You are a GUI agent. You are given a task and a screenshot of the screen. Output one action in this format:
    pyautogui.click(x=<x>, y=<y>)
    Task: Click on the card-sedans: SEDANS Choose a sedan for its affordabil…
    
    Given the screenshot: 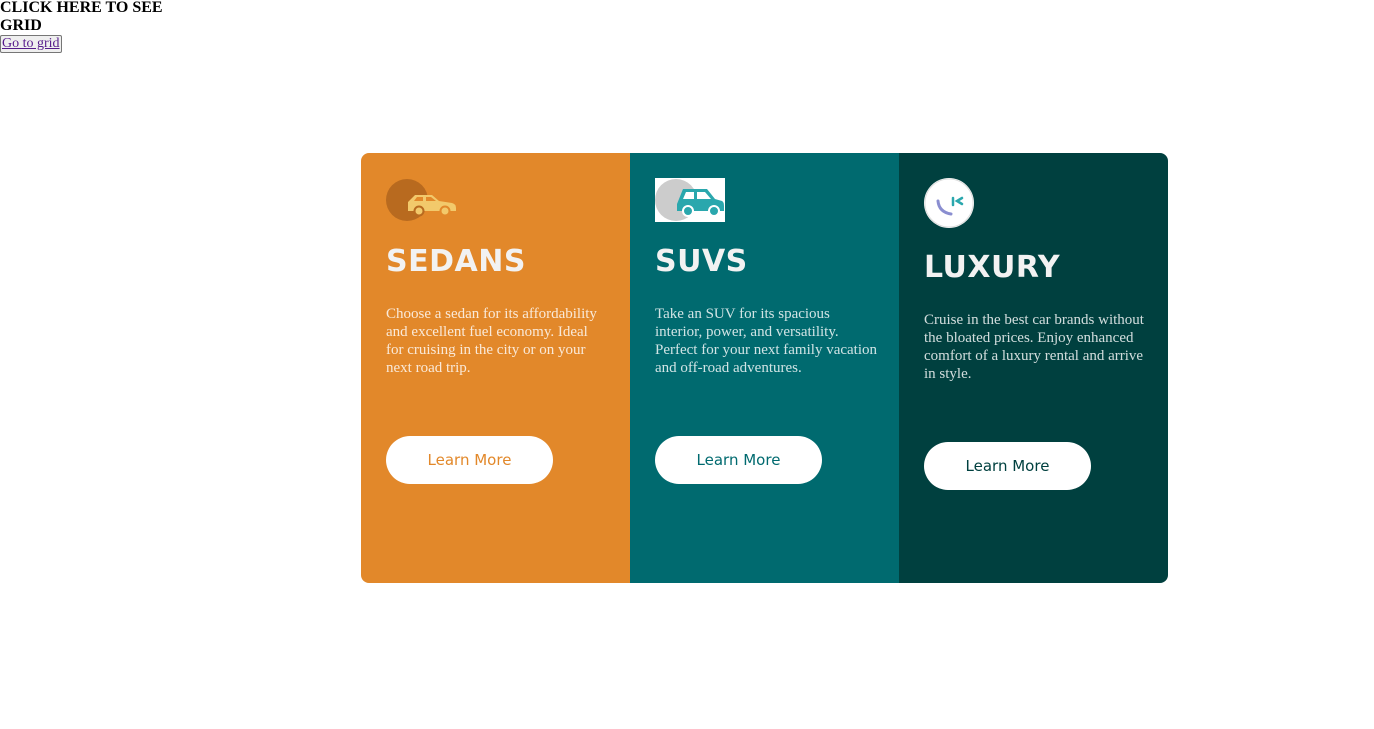 What is the action you would take?
    pyautogui.click(x=495, y=368)
    